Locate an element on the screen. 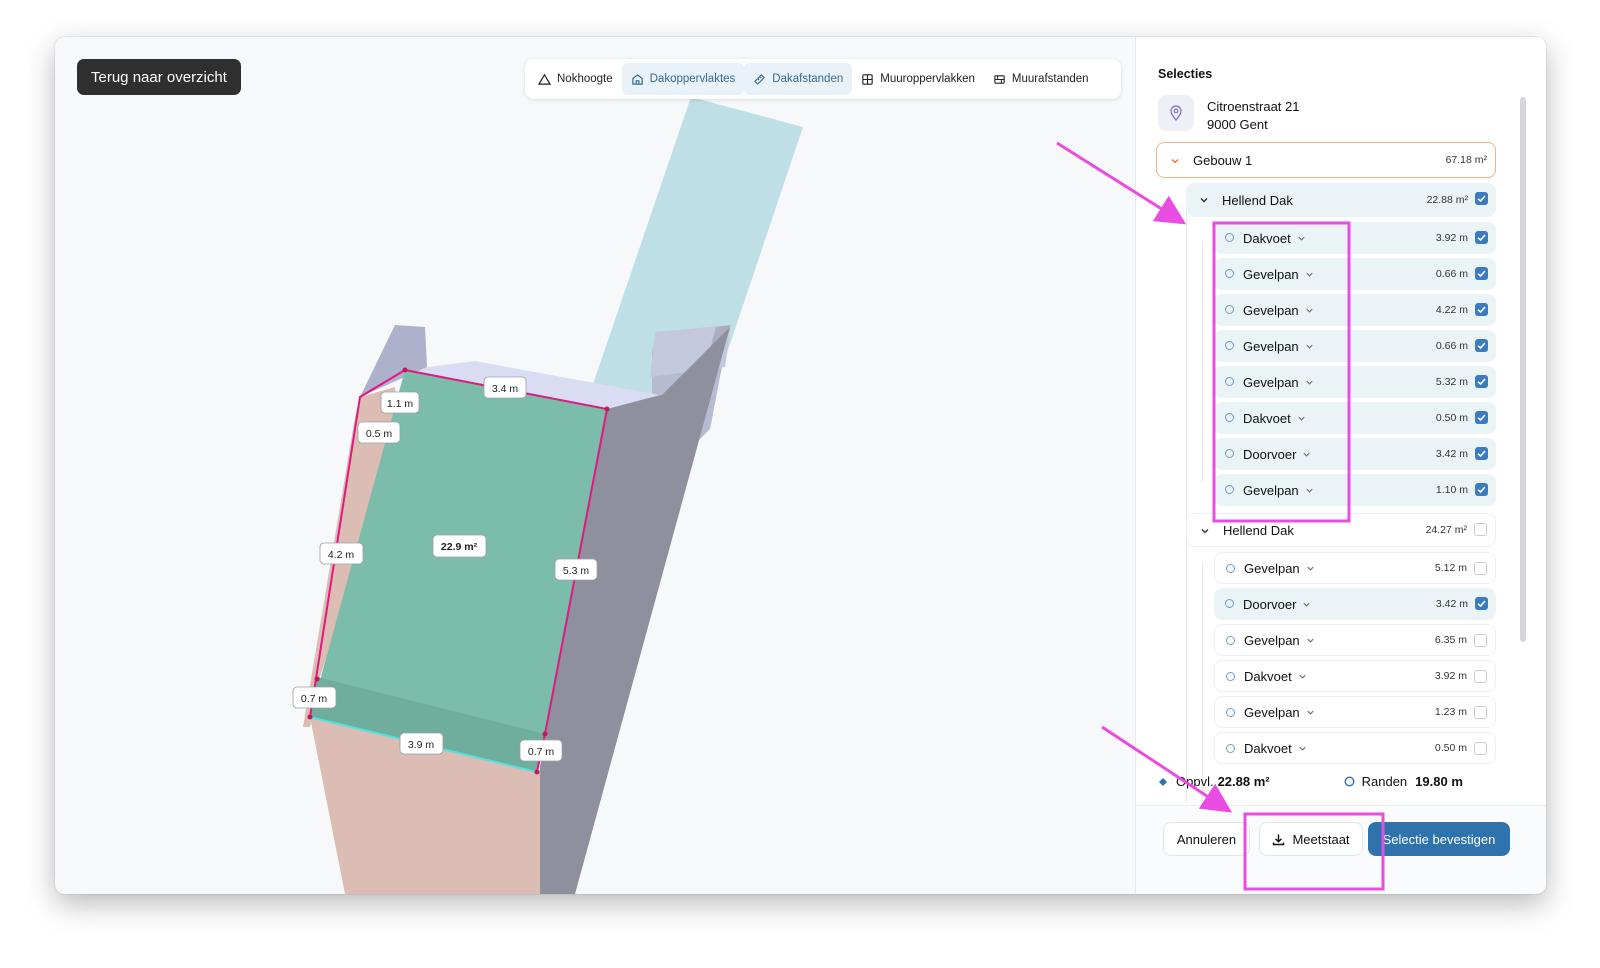  edge-label-top: 3.4 m is located at coordinates (505, 387).